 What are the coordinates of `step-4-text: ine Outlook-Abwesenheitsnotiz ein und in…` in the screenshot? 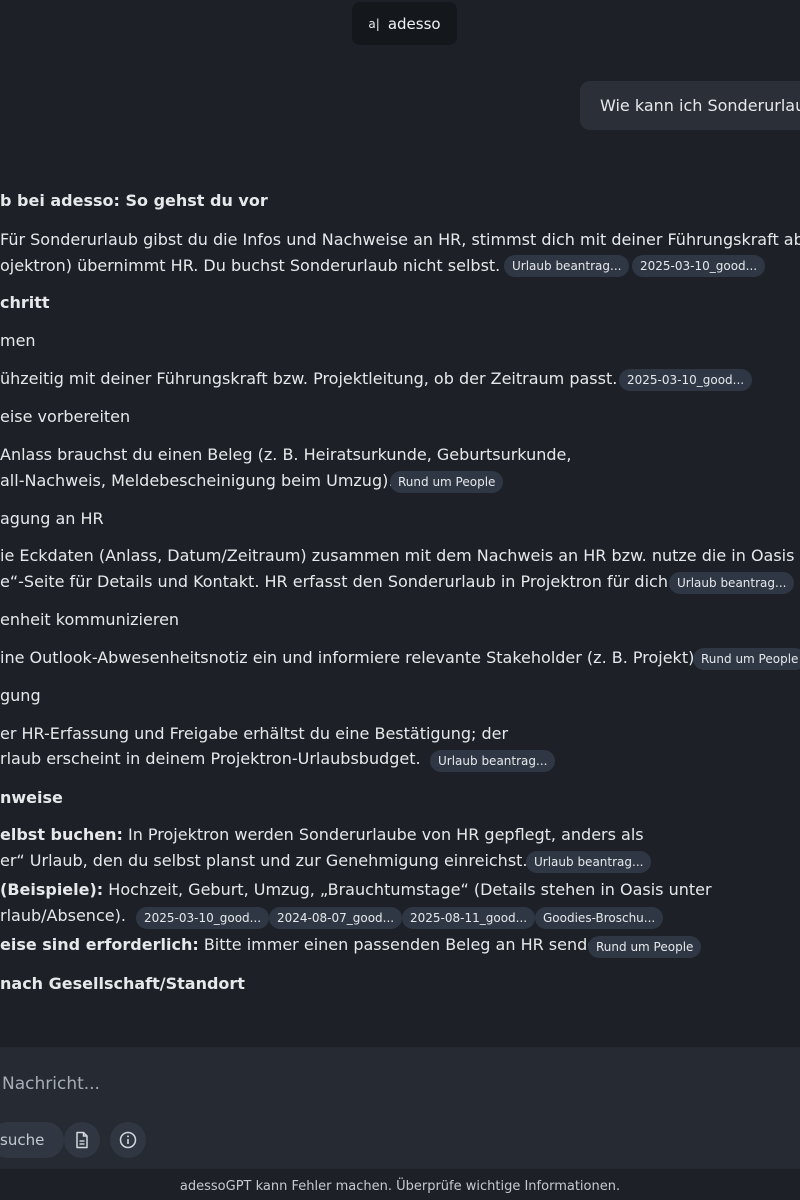 It's located at (350, 657).